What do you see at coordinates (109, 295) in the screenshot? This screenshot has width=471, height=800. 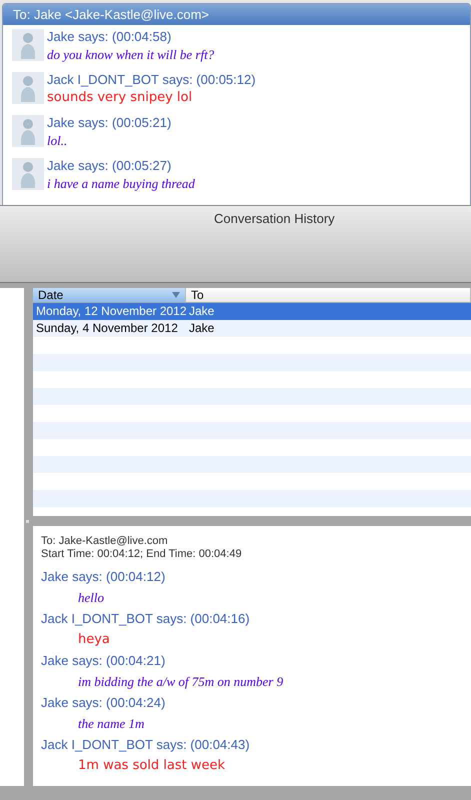 I see `column-header: Date` at bounding box center [109, 295].